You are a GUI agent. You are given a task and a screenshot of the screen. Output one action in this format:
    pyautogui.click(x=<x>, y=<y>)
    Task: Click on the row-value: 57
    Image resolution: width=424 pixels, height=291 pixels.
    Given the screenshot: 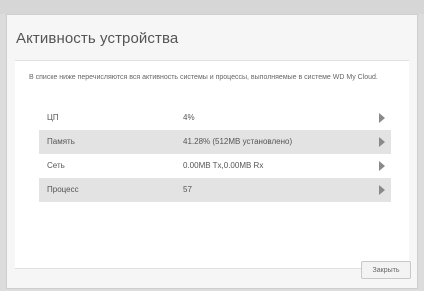 What is the action you would take?
    pyautogui.click(x=187, y=189)
    